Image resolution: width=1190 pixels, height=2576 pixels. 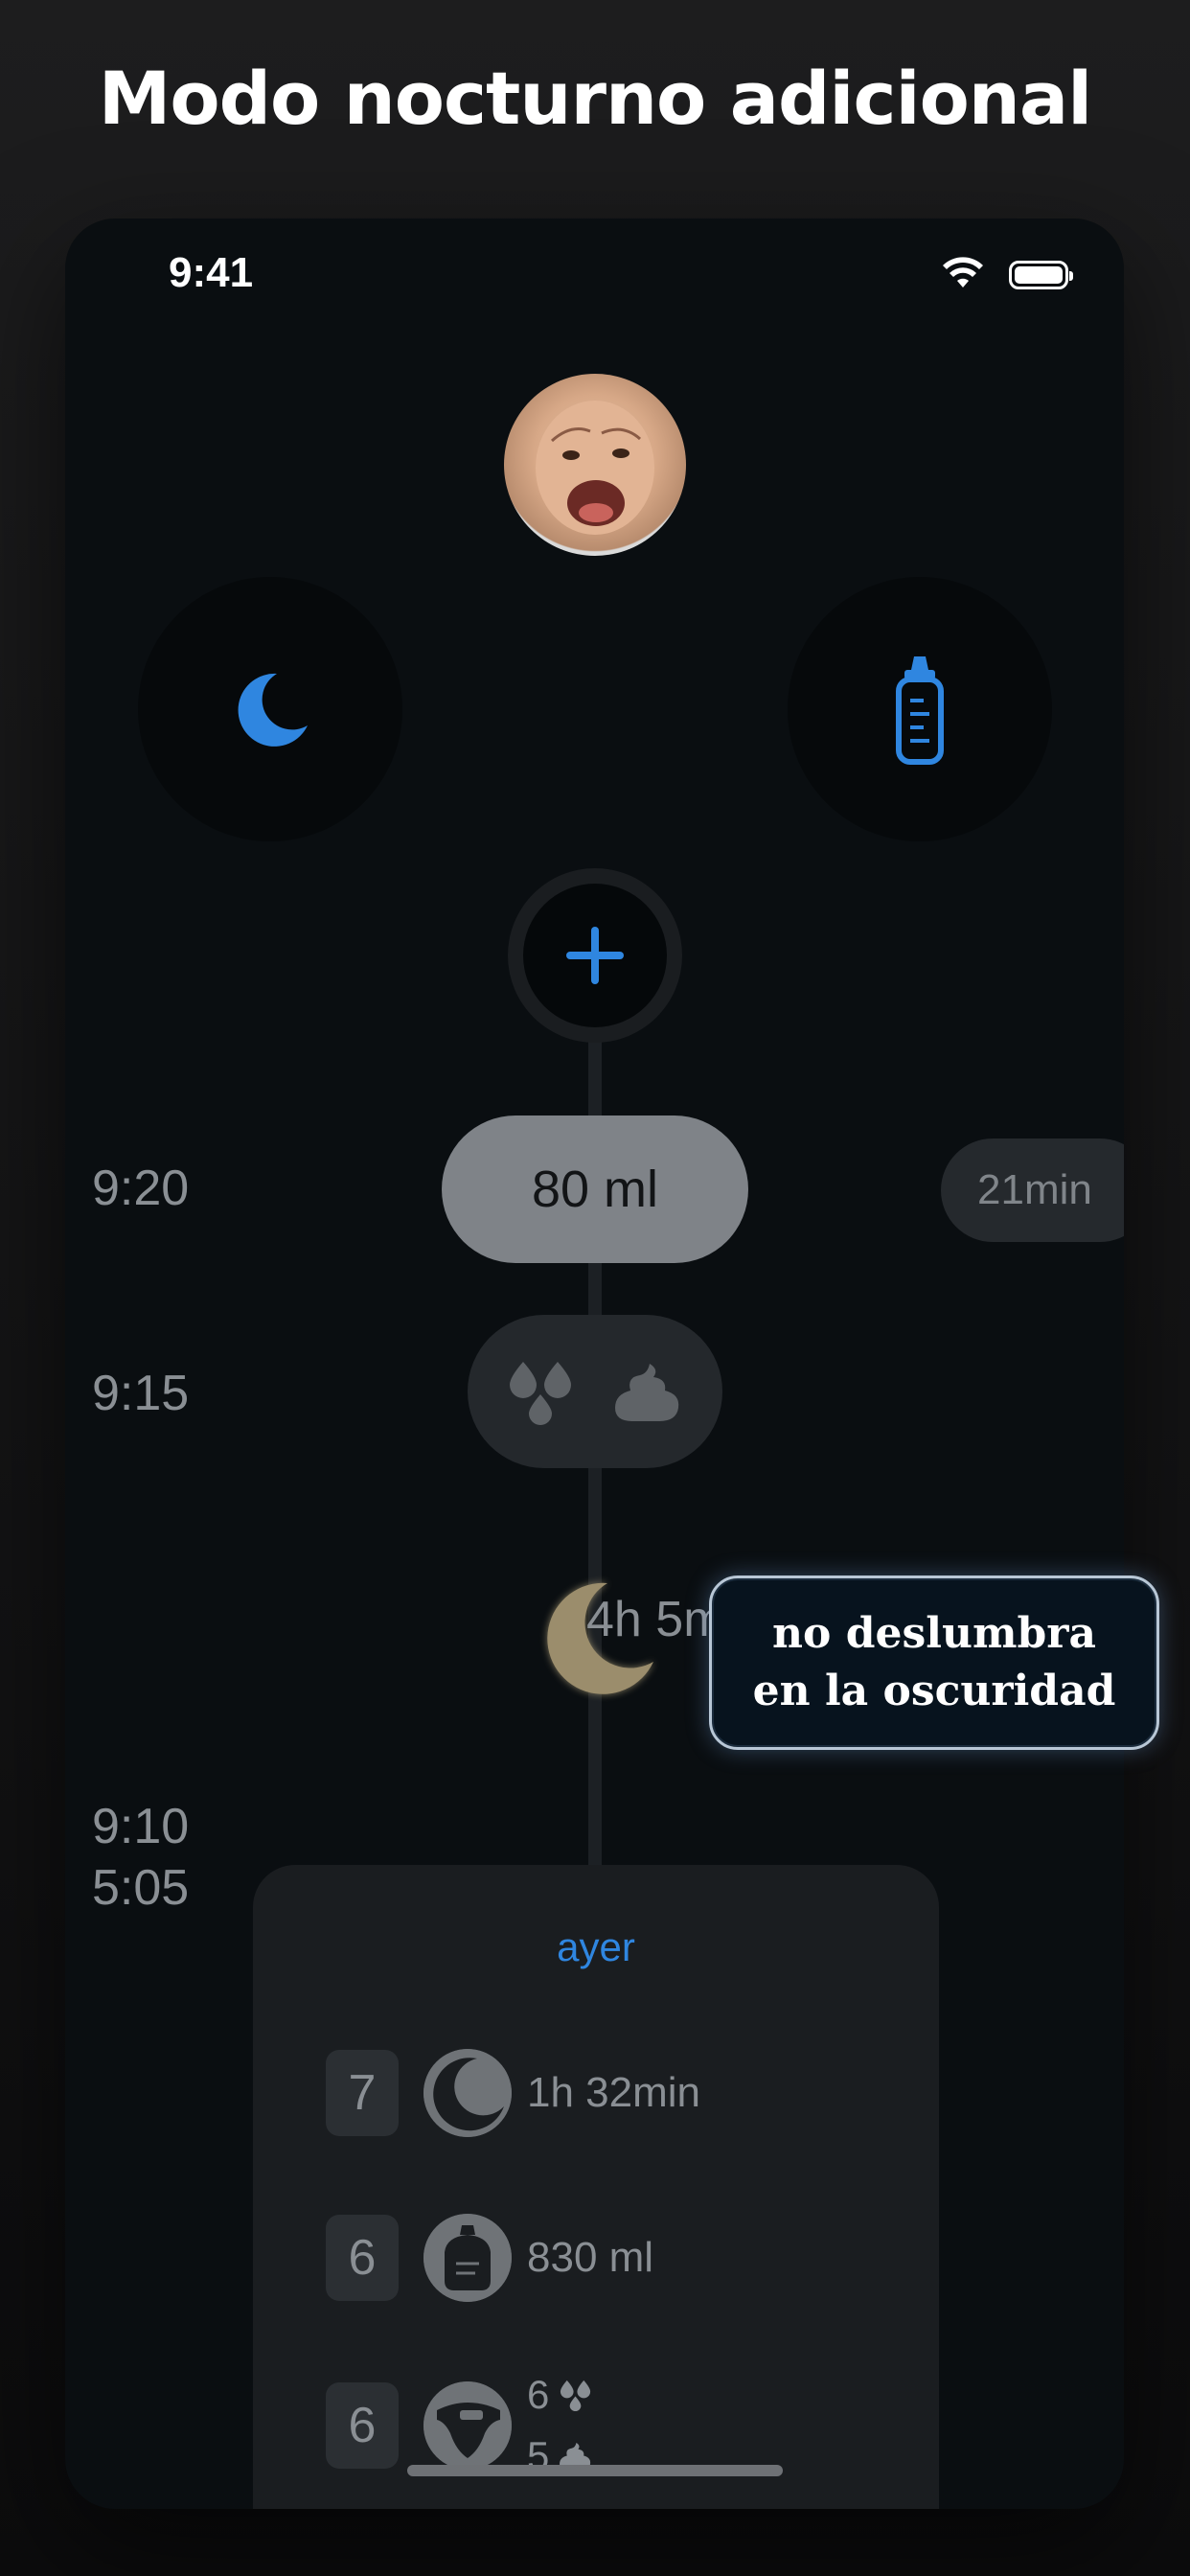 What do you see at coordinates (595, 1391) in the screenshot?
I see `diaper-entry` at bounding box center [595, 1391].